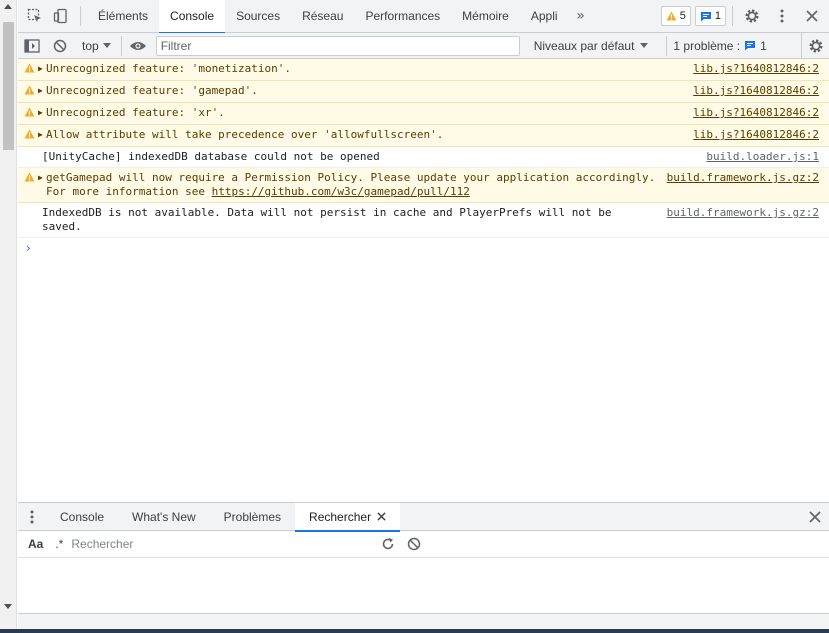 This screenshot has height=633, width=829. What do you see at coordinates (135, 112) in the screenshot?
I see `message-text: Unrecognized feature: 'xr'.` at bounding box center [135, 112].